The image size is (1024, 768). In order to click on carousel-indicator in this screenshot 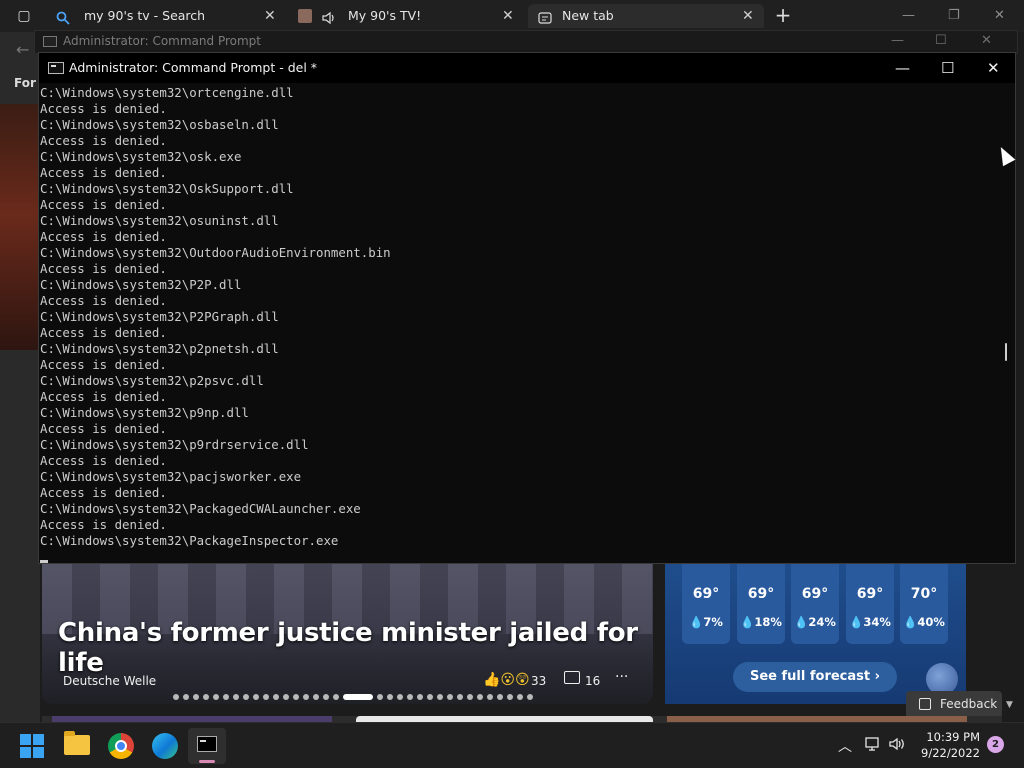, I will do `click(353, 697)`.